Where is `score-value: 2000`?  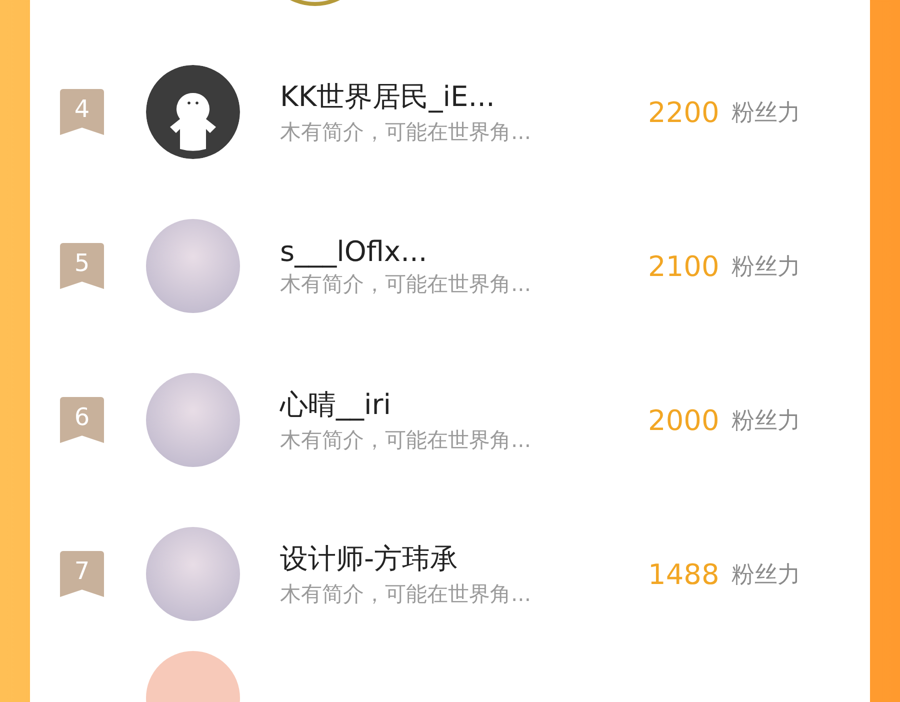 score-value: 2000 is located at coordinates (684, 420).